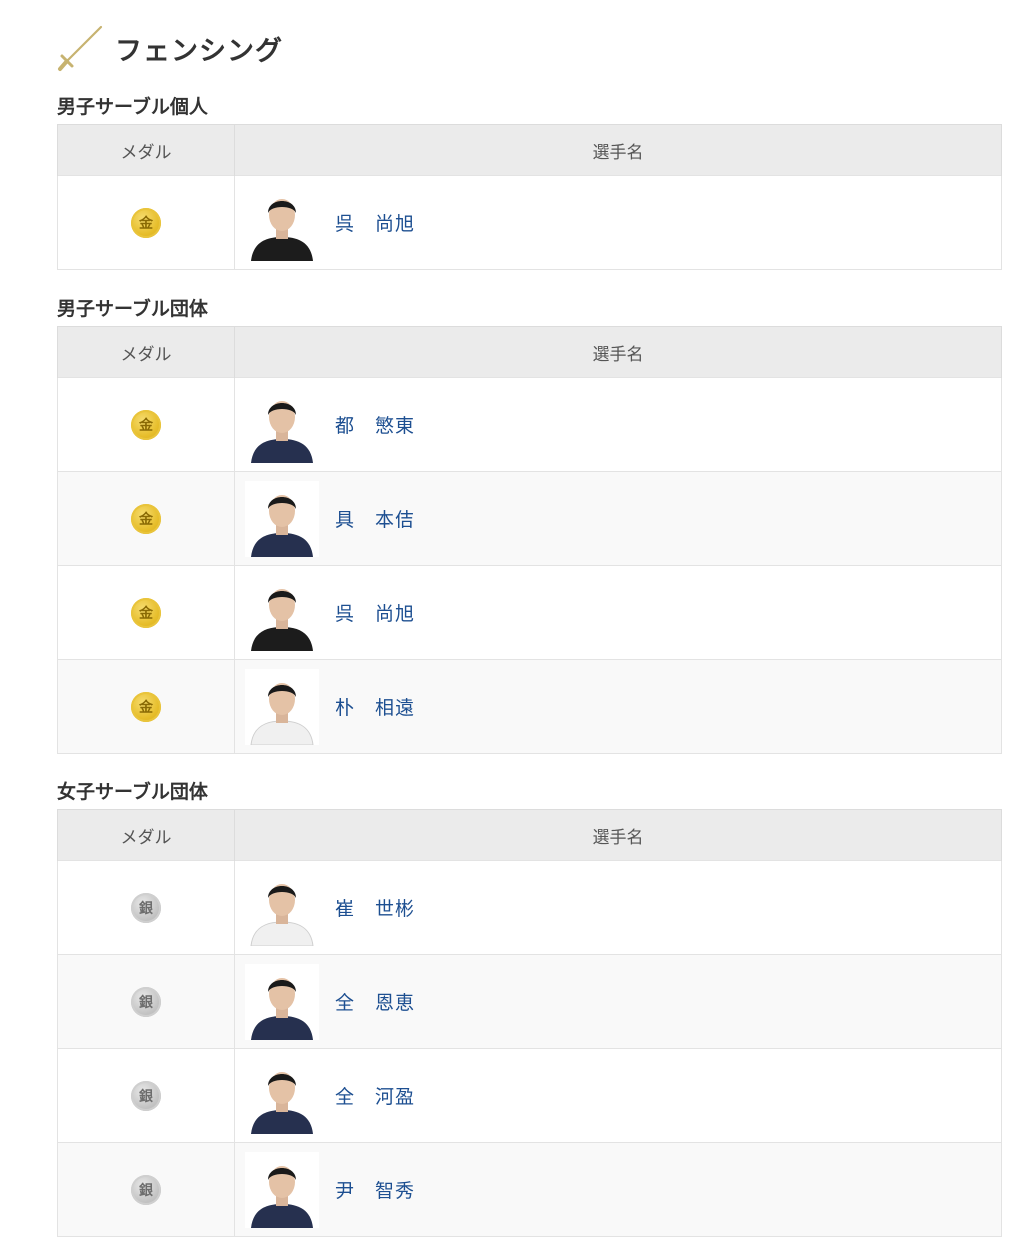  I want to click on section-title: 女子サーブル団体, so click(132, 792).